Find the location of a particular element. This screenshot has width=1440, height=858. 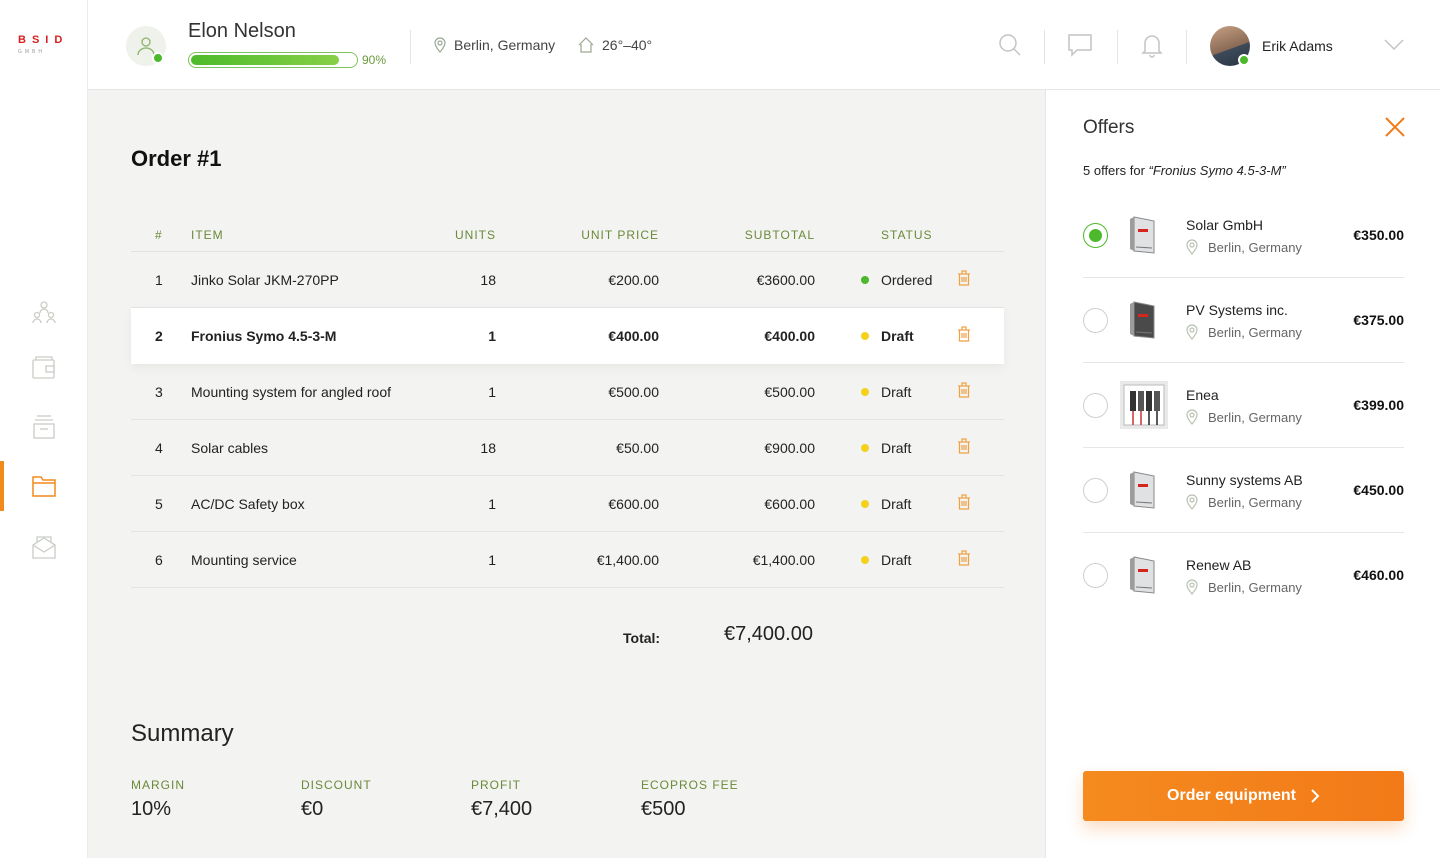

sidebar-item-archive is located at coordinates (44, 427).